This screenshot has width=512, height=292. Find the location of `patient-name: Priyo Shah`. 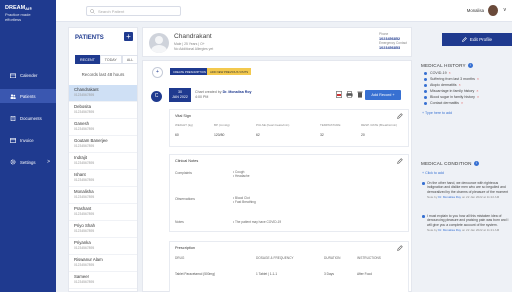

patient-name: Priyo Shah is located at coordinates (85, 225).